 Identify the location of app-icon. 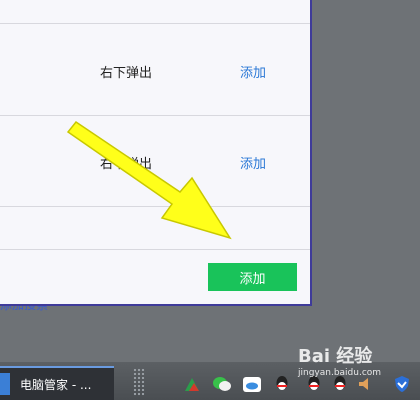
(5, 384).